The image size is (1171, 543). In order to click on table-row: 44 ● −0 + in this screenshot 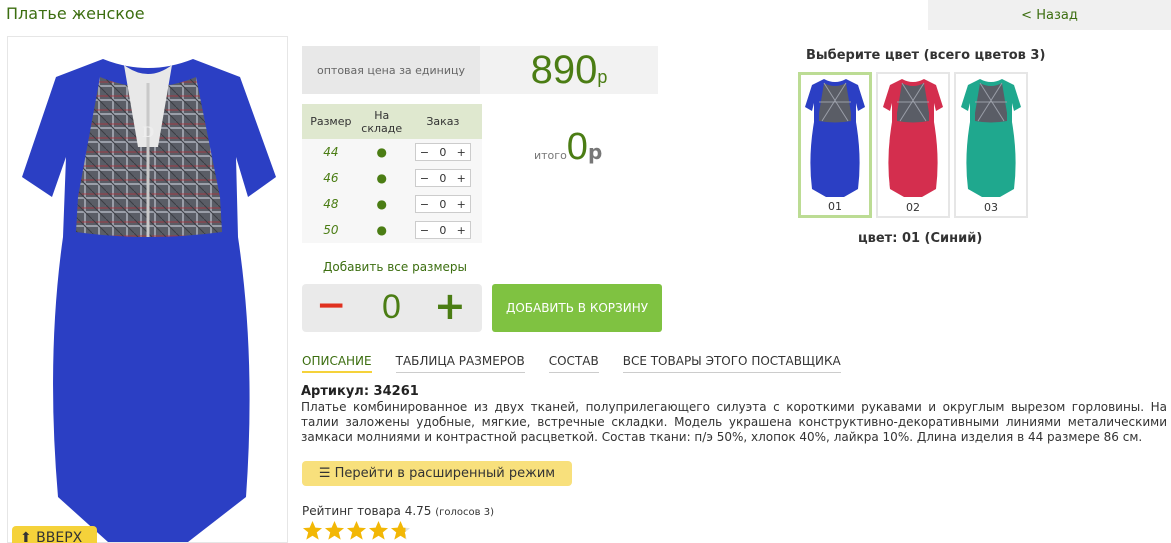, I will do `click(392, 152)`.